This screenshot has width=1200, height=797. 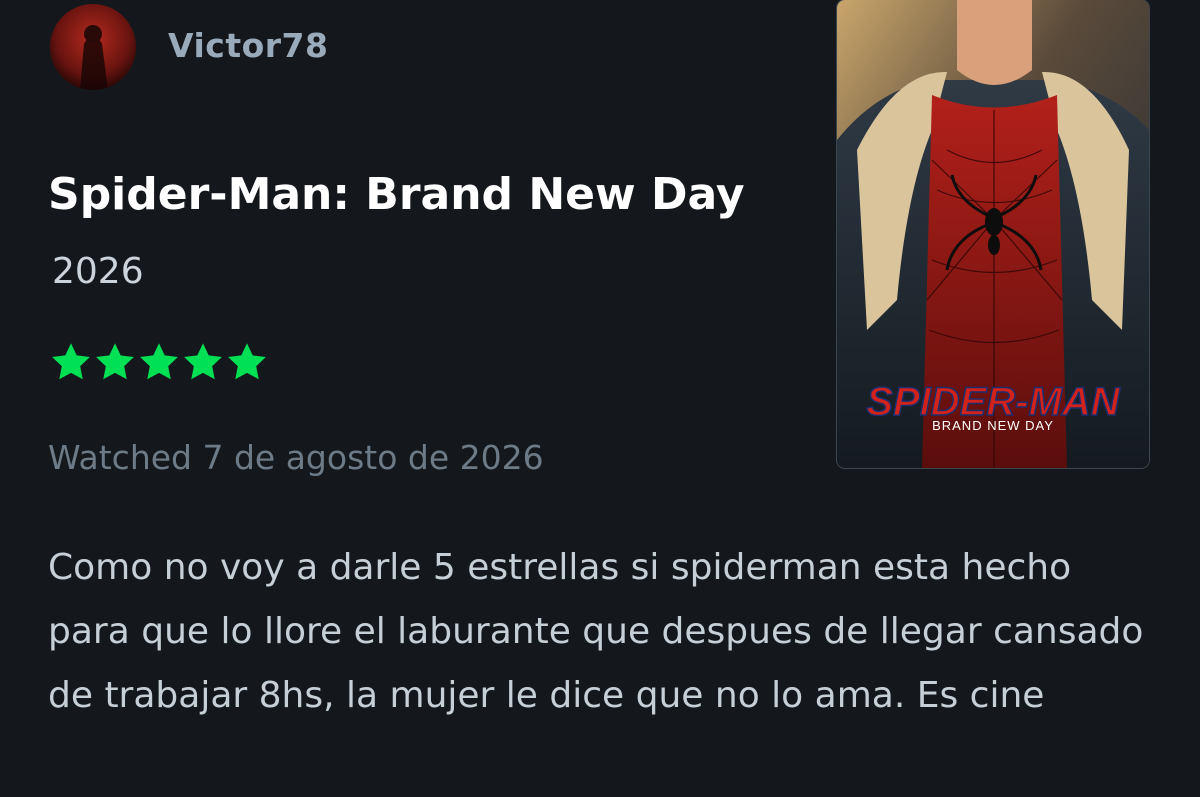 I want to click on avatar-image, so click(x=93, y=47).